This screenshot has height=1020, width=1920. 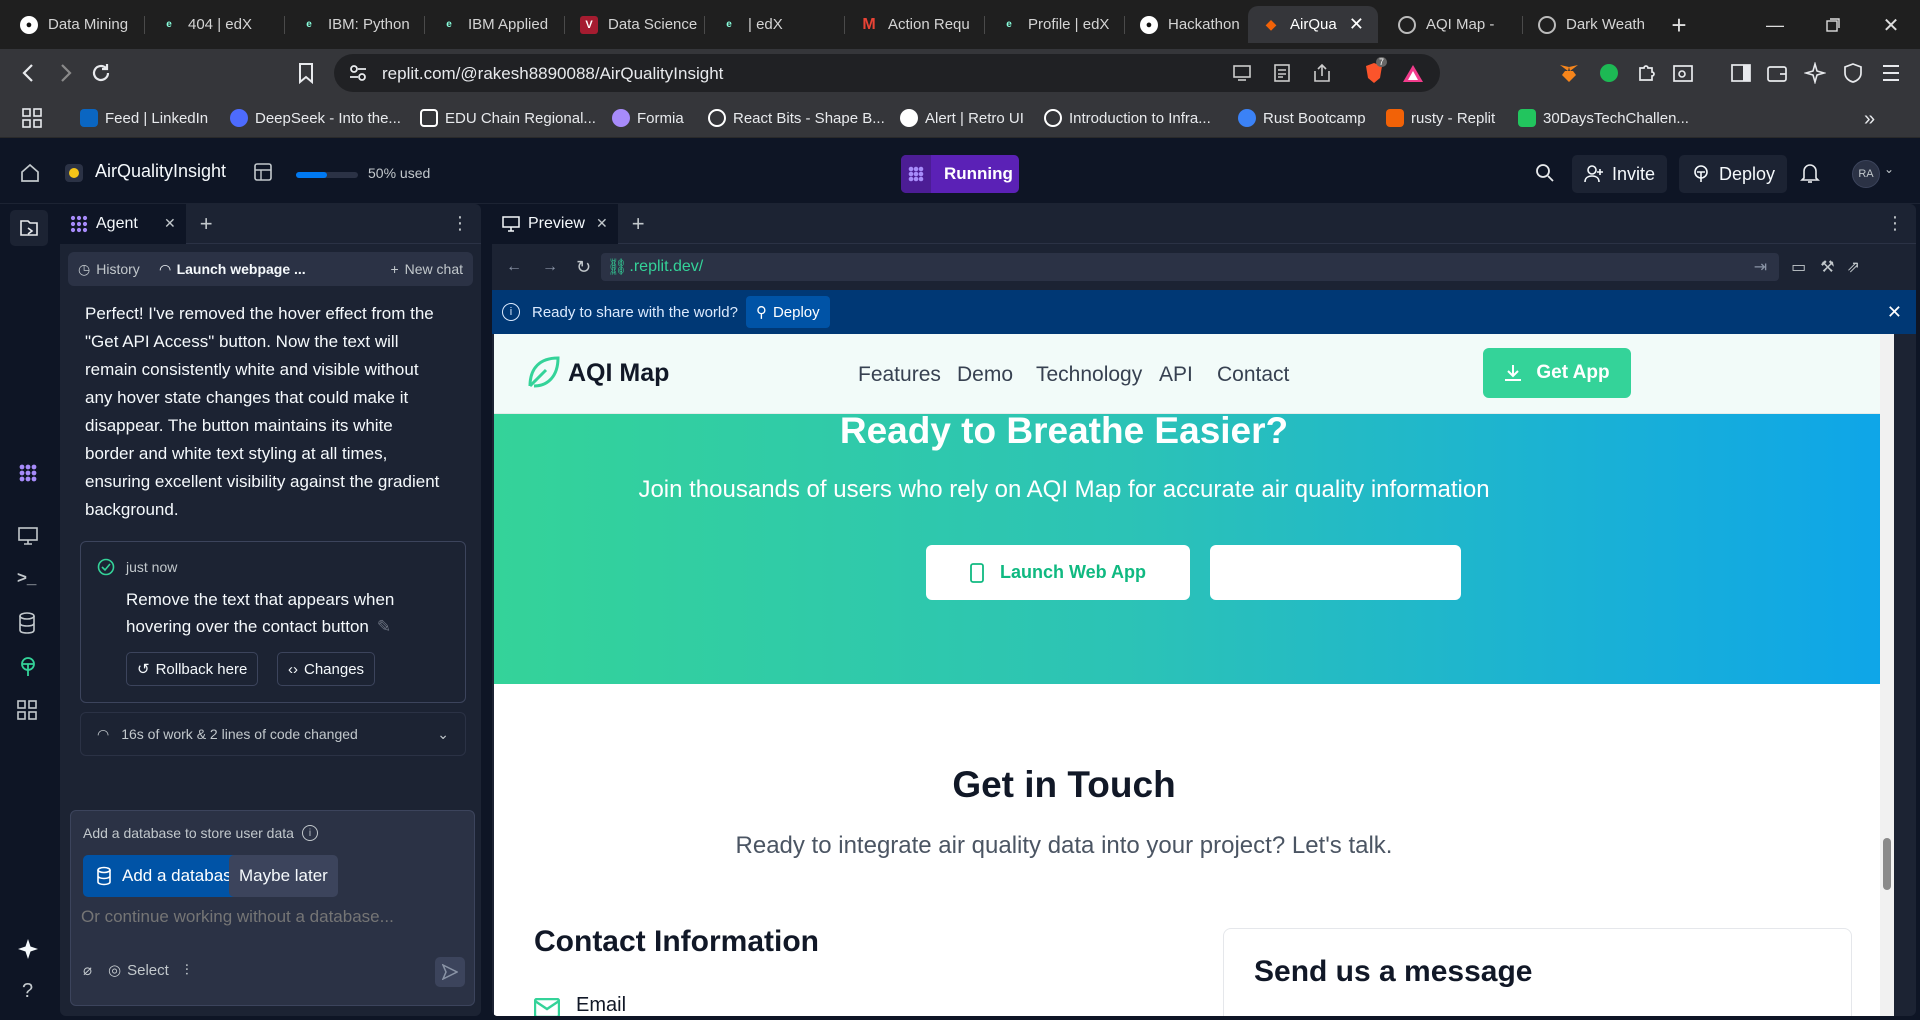 What do you see at coordinates (555, 224) in the screenshot?
I see `tab-preview: Preview ✕` at bounding box center [555, 224].